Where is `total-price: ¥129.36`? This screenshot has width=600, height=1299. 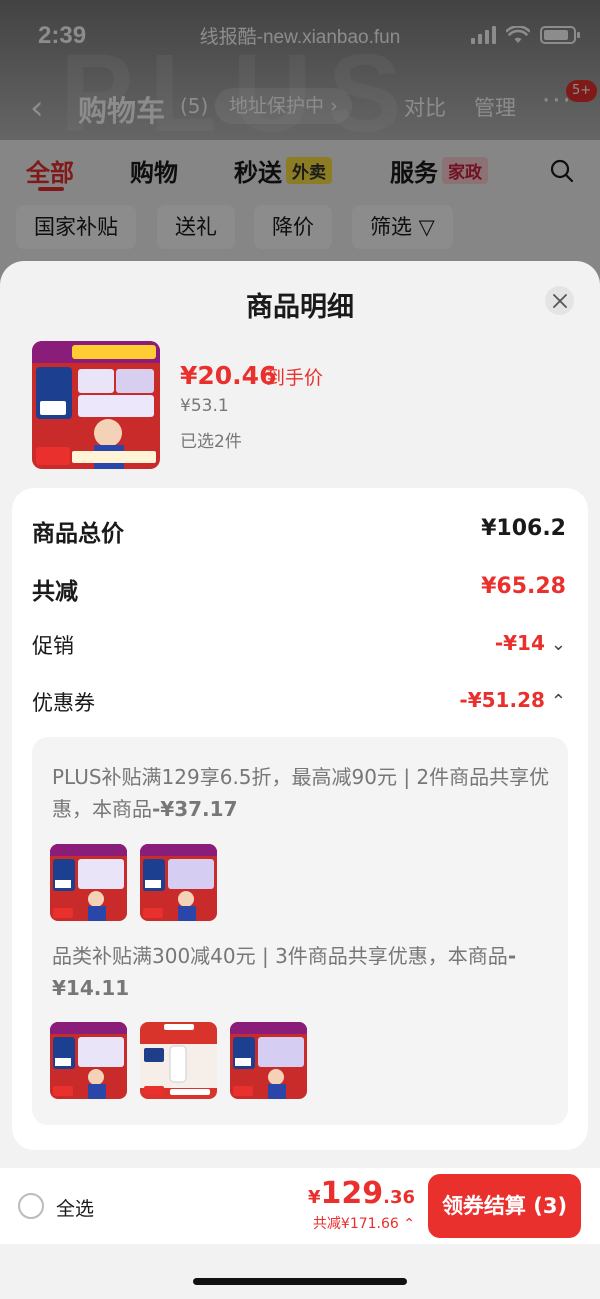
total-price: ¥129.36 is located at coordinates (361, 1193).